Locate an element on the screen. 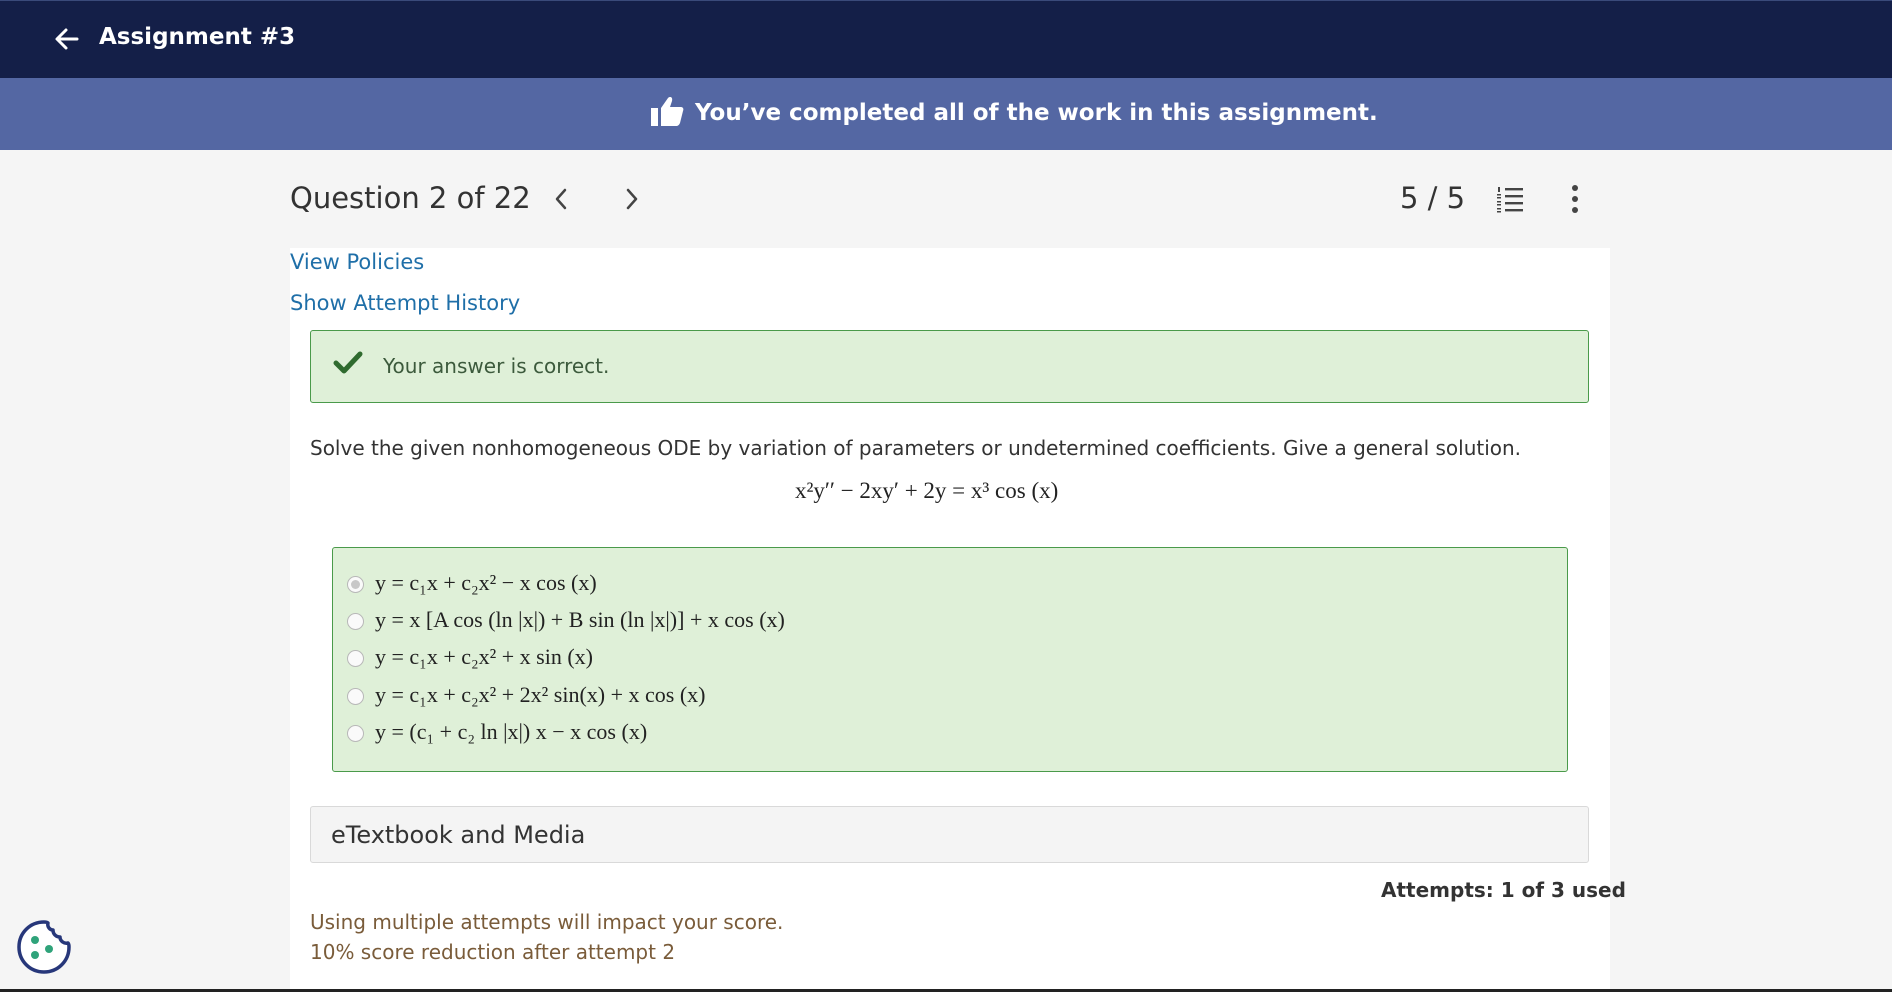 This screenshot has width=1892, height=992. answer-choice: y = c₁x + c₂x² + 2x² sin(x) + x cos (x) is located at coordinates (697, 697).